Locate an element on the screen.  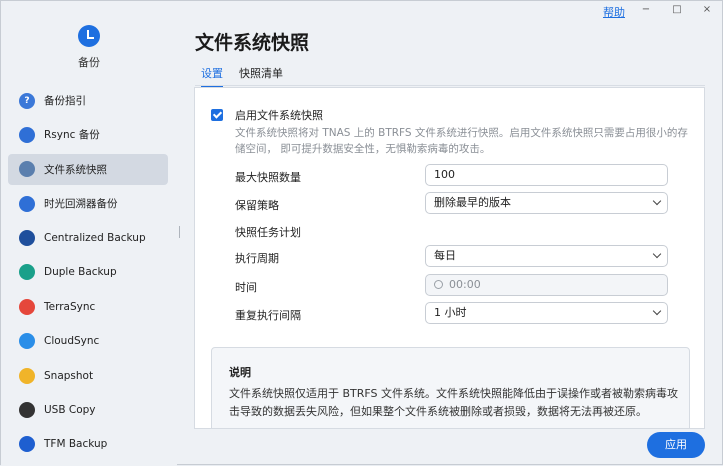
schedule-section-label: 快照任务计划 is located at coordinates (268, 232).